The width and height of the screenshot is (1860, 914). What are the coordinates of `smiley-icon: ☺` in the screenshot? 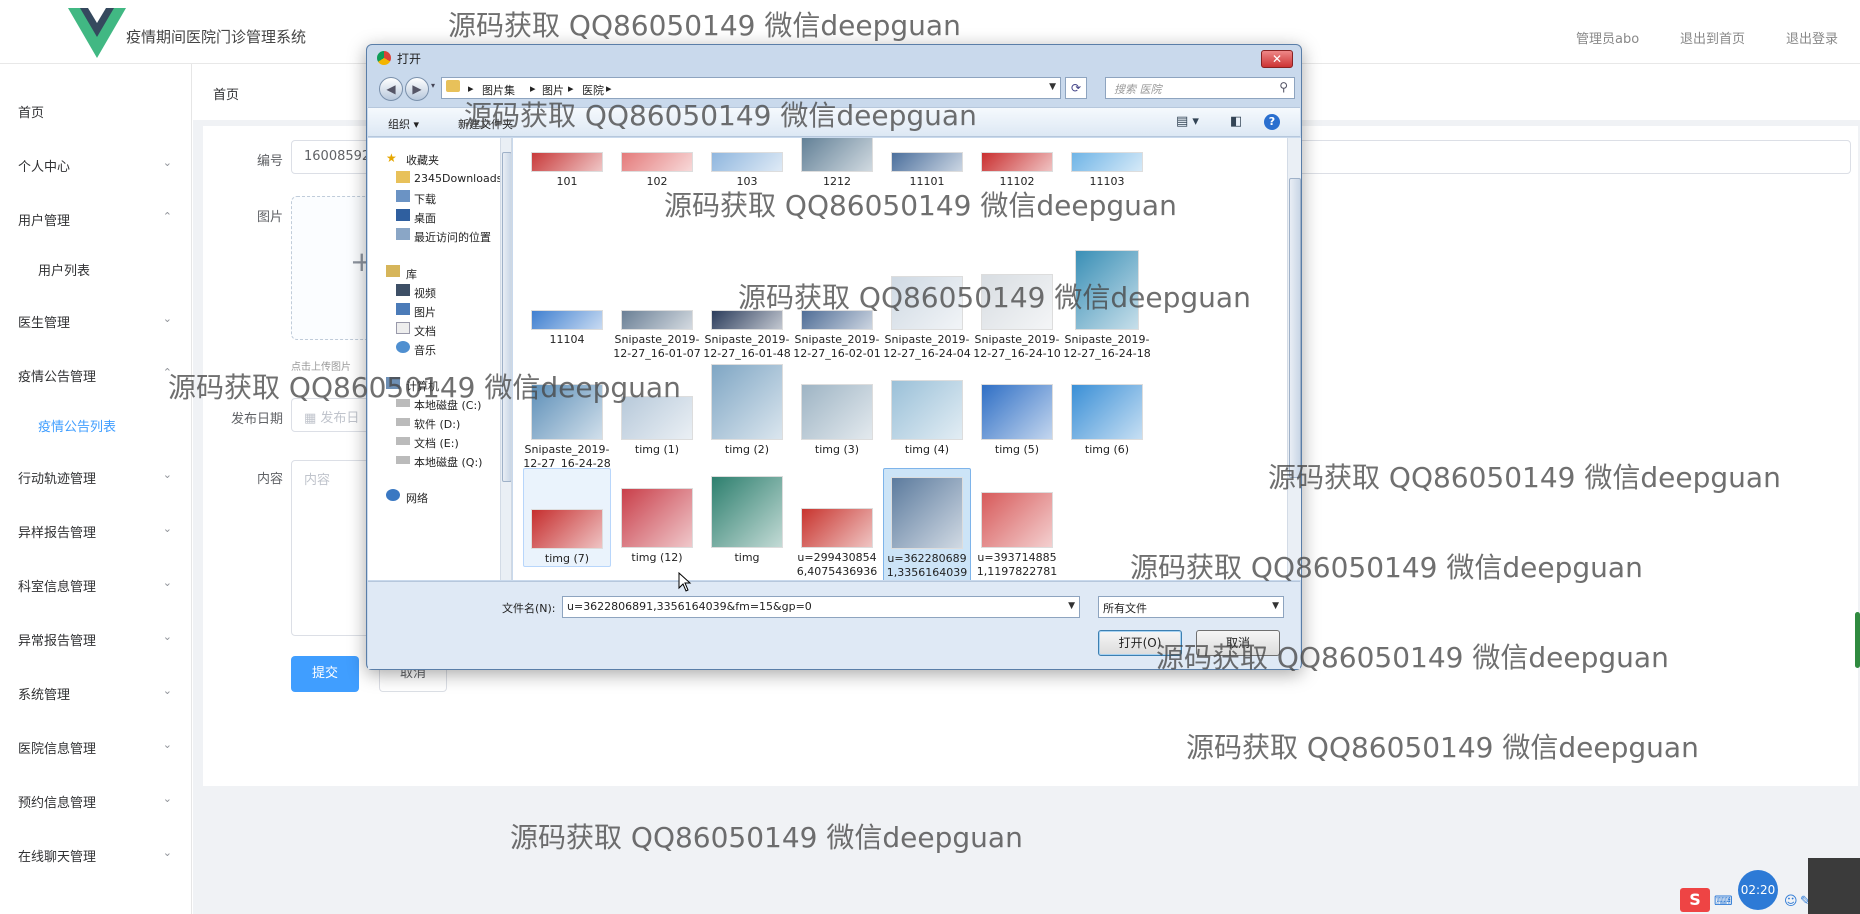 It's located at (1791, 901).